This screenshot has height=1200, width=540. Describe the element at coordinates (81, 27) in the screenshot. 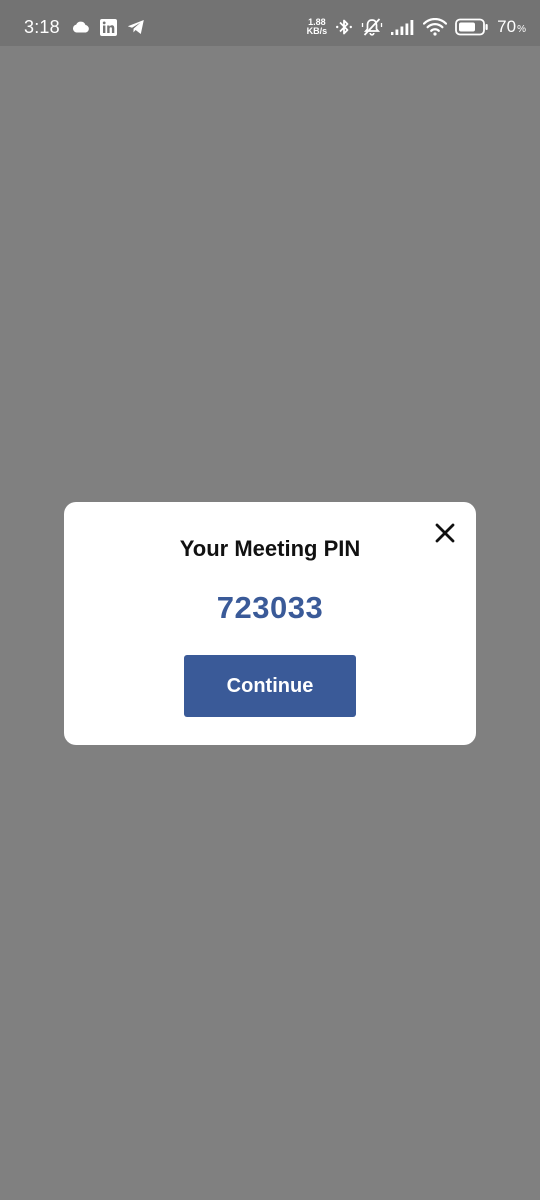

I see `cloud-icon` at that location.